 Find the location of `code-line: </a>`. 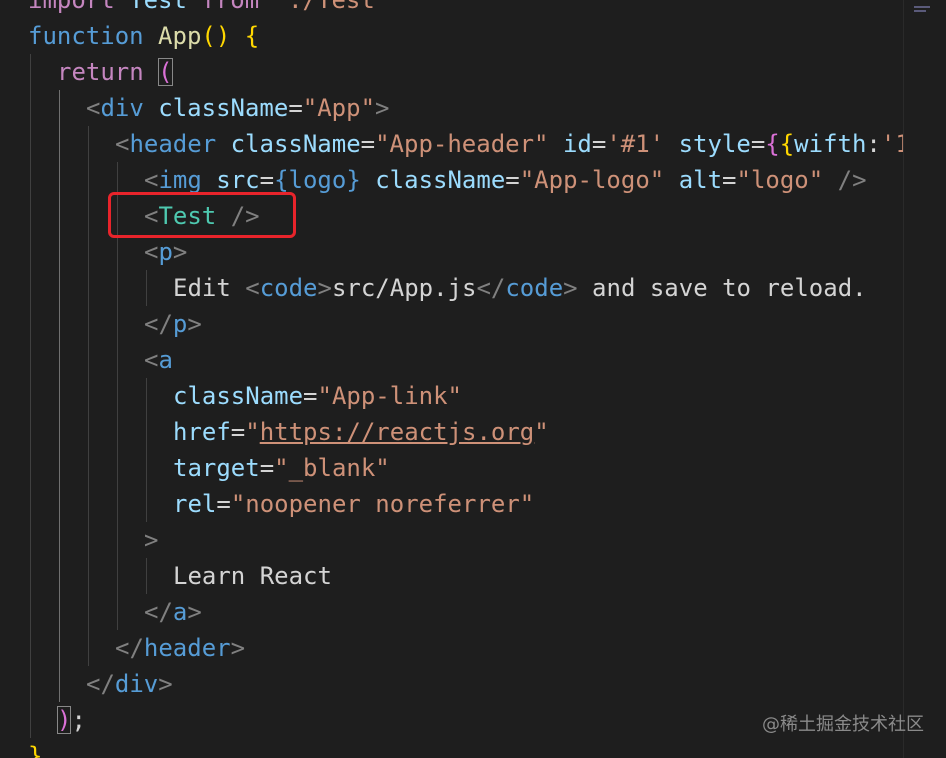

code-line: </a> is located at coordinates (173, 612).